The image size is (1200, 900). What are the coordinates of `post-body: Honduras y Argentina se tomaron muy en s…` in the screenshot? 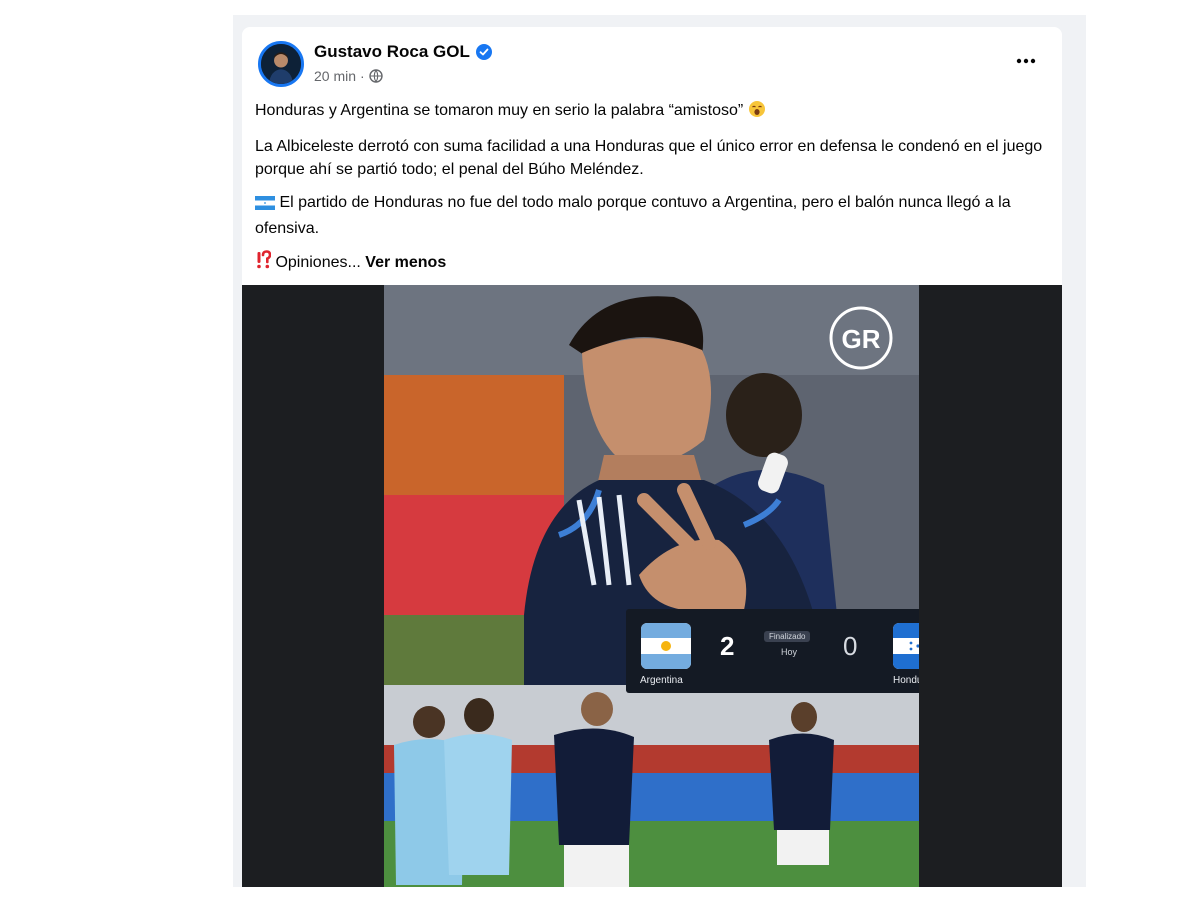 It's located at (655, 193).